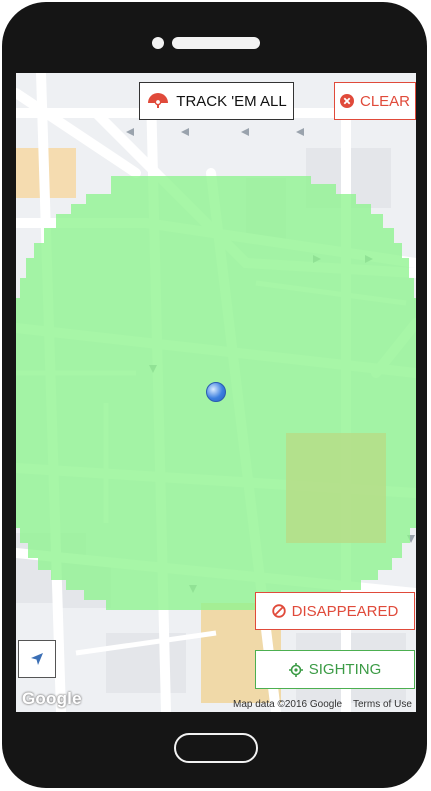 This screenshot has width=431, height=791. What do you see at coordinates (382, 704) in the screenshot?
I see `terms-of-use-link: Terms of Use` at bounding box center [382, 704].